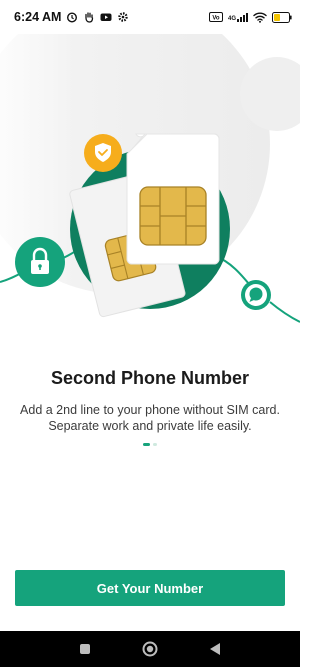 Image resolution: width=320 pixels, height=667 pixels. What do you see at coordinates (89, 17) in the screenshot?
I see `hand-icon` at bounding box center [89, 17].